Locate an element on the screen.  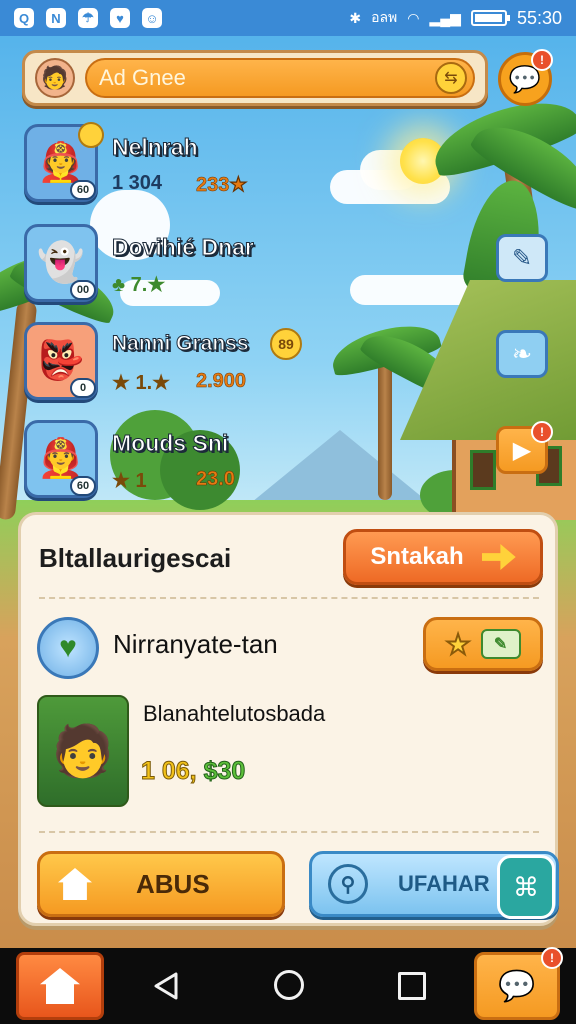
arrow-swap-icon: ⇆ is located at coordinates (451, 78).